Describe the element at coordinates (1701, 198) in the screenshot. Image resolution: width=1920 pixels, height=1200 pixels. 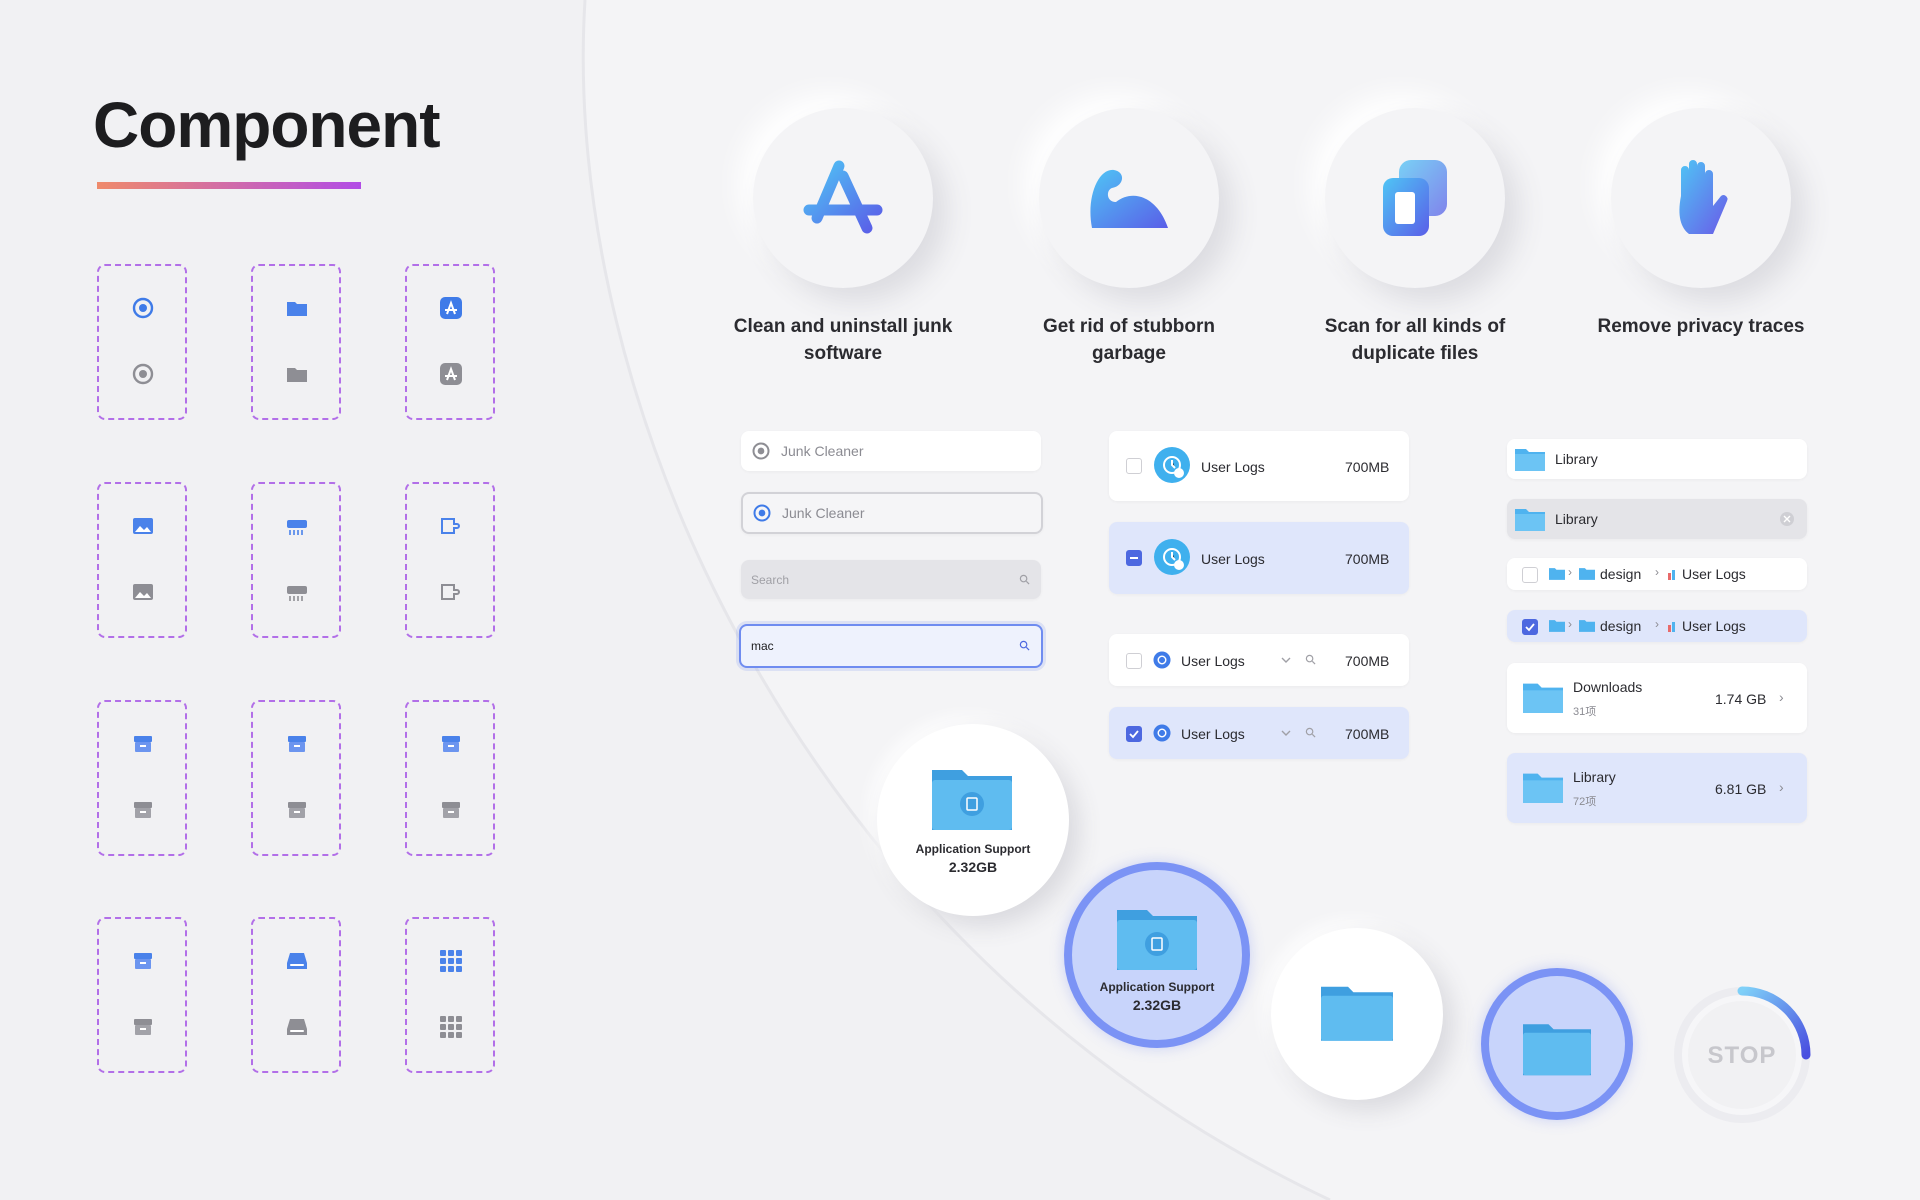
I see `feature-privacy-traces` at that location.